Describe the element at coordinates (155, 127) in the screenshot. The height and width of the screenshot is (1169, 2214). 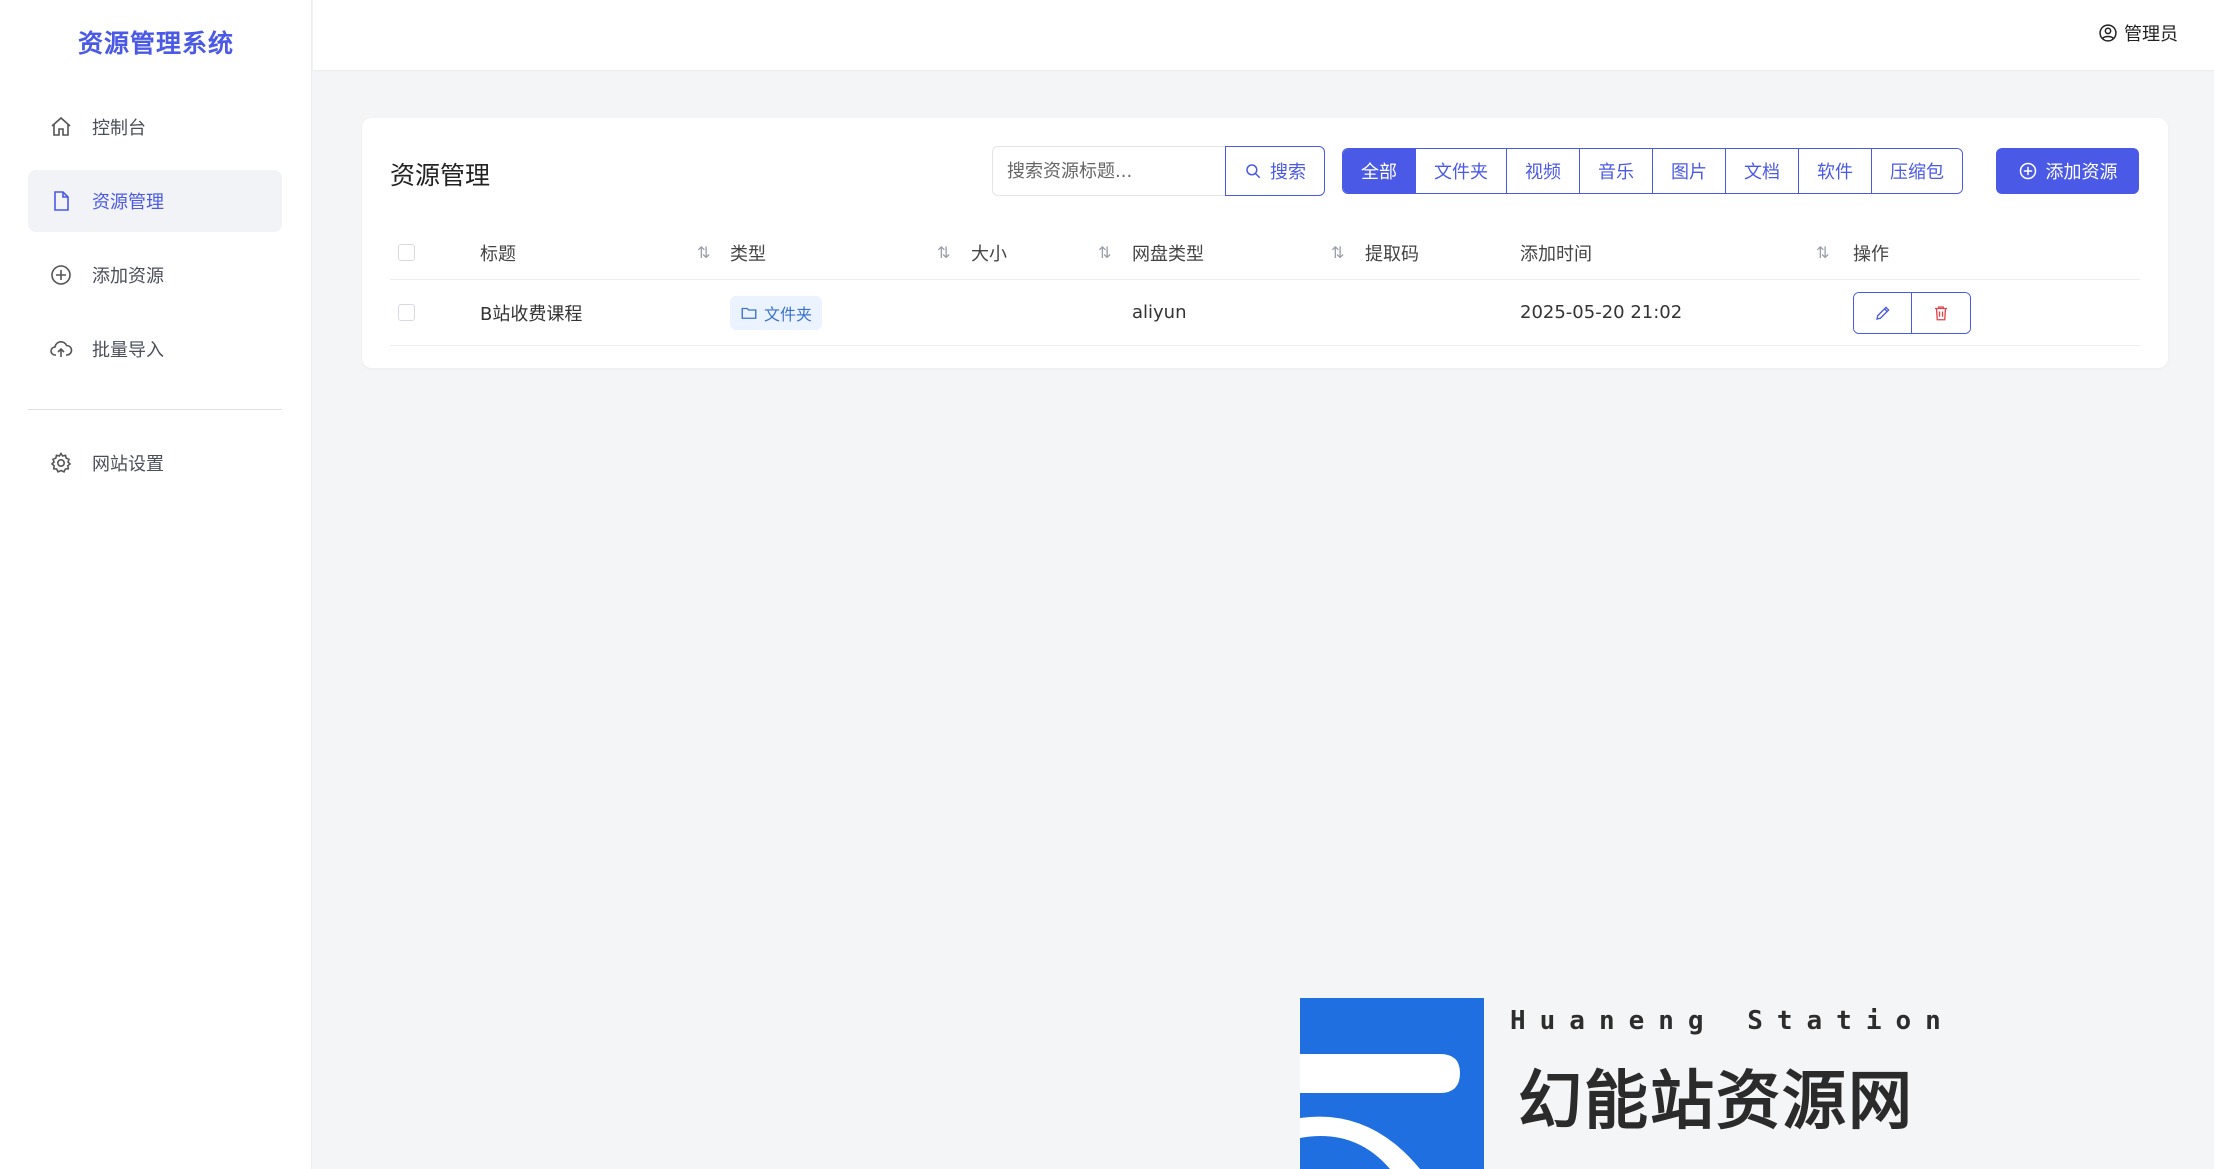
I see `sidebar-item-dashboard: 控制台` at that location.